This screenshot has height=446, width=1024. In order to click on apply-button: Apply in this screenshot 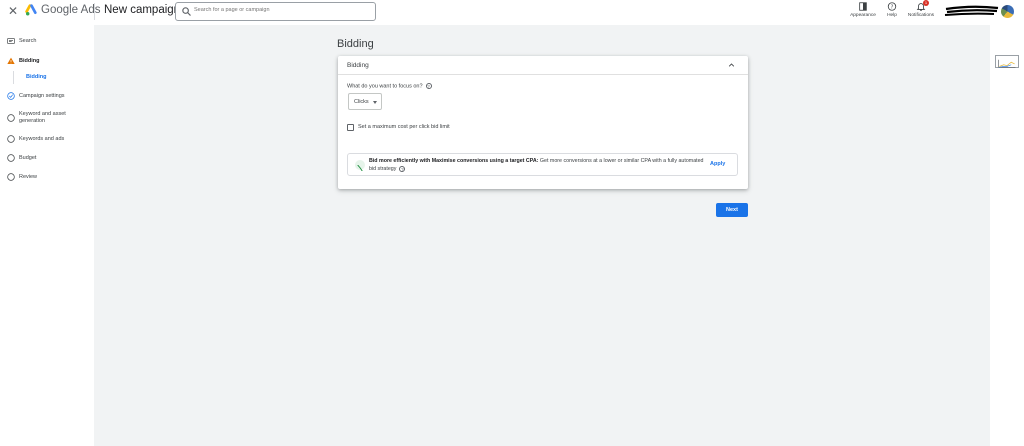, I will do `click(717, 164)`.